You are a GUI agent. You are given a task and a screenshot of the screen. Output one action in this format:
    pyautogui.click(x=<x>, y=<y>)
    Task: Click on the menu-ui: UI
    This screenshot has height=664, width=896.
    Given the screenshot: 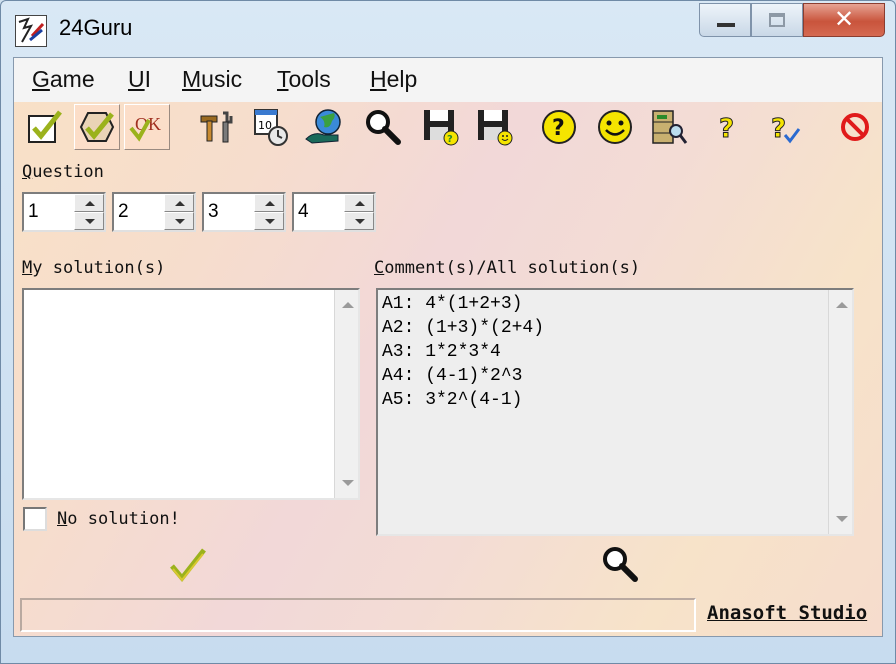 What is the action you would take?
    pyautogui.click(x=139, y=79)
    